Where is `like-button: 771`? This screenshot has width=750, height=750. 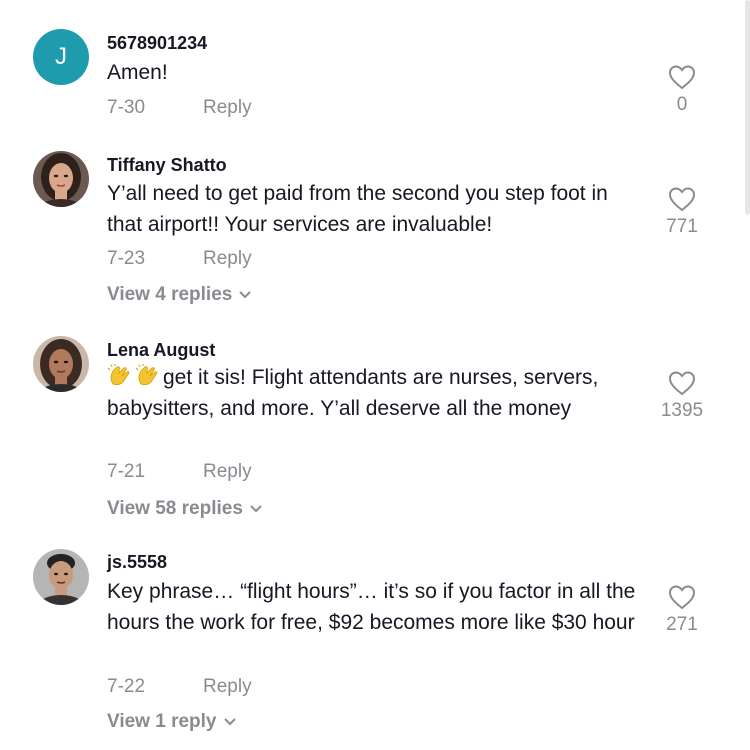
like-button: 771 is located at coordinates (682, 212).